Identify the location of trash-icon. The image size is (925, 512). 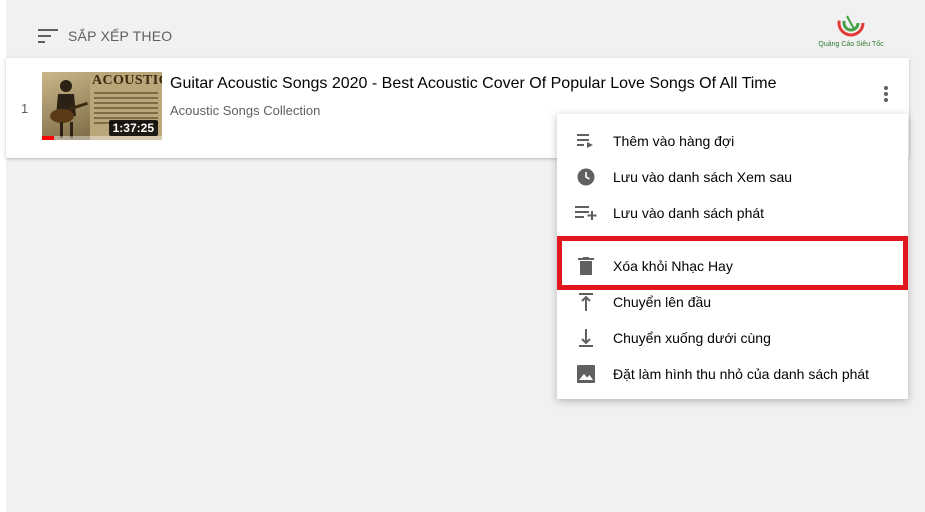
(586, 266).